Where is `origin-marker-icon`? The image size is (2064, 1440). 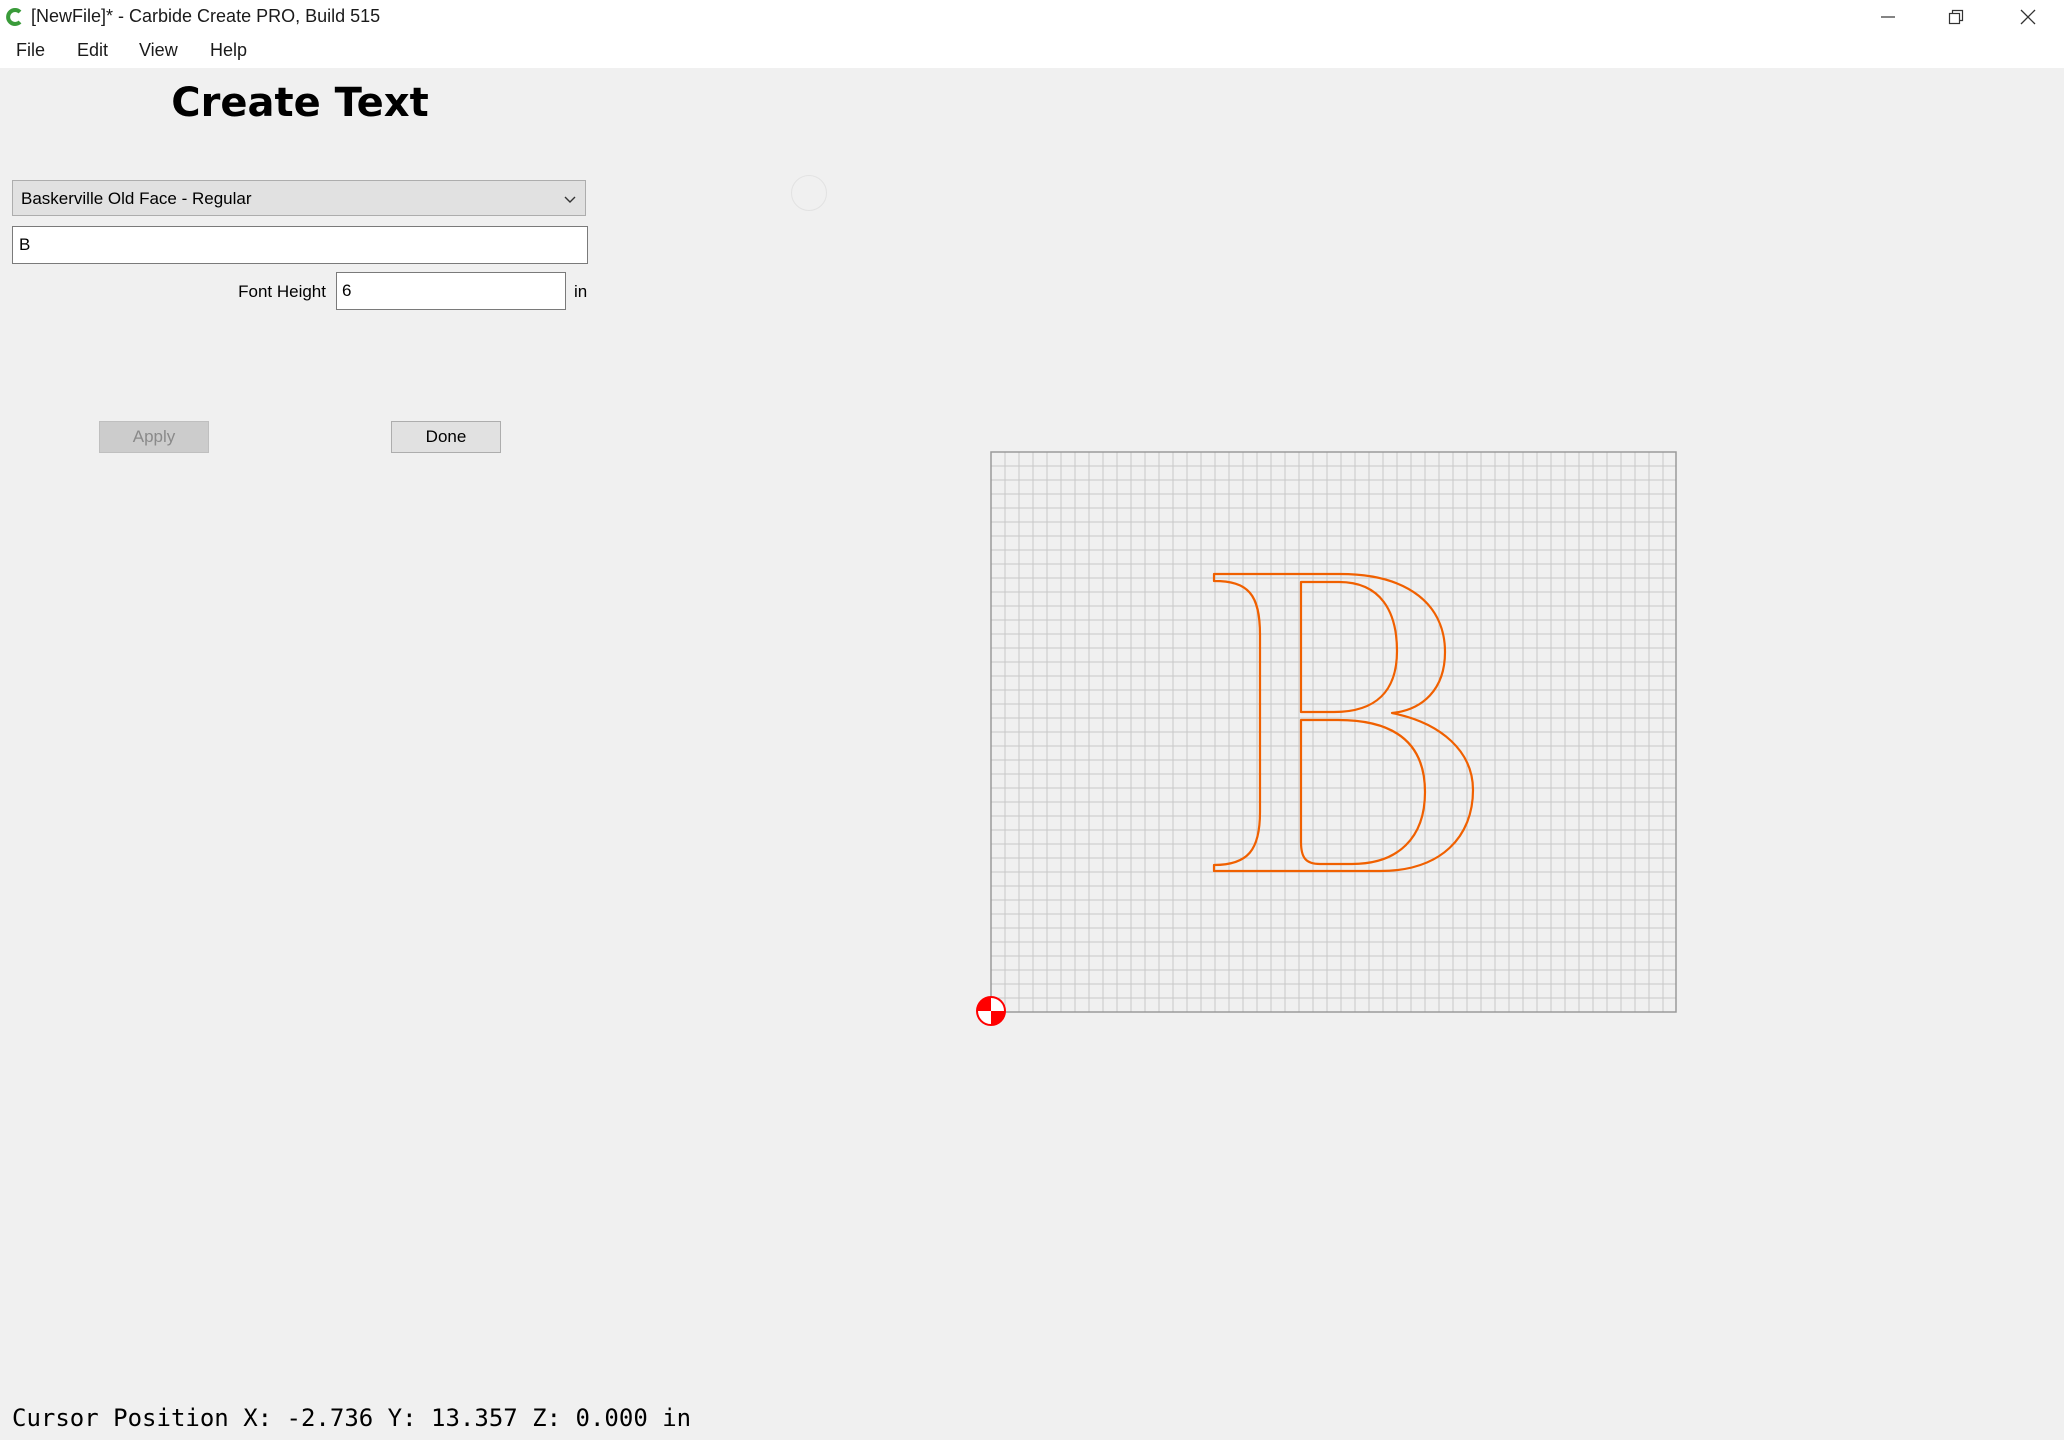 origin-marker-icon is located at coordinates (991, 1011).